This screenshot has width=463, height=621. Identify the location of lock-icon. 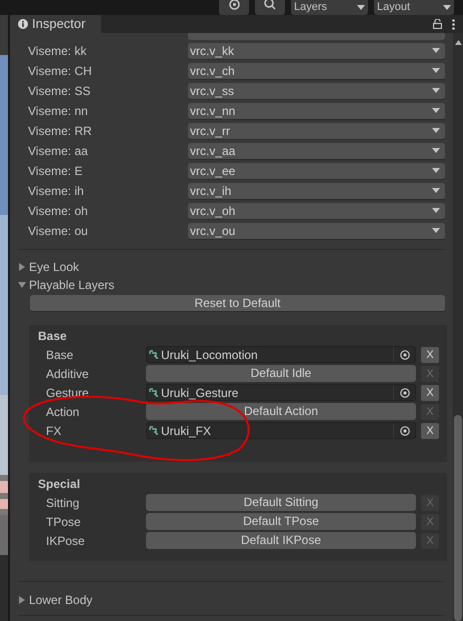
(437, 24).